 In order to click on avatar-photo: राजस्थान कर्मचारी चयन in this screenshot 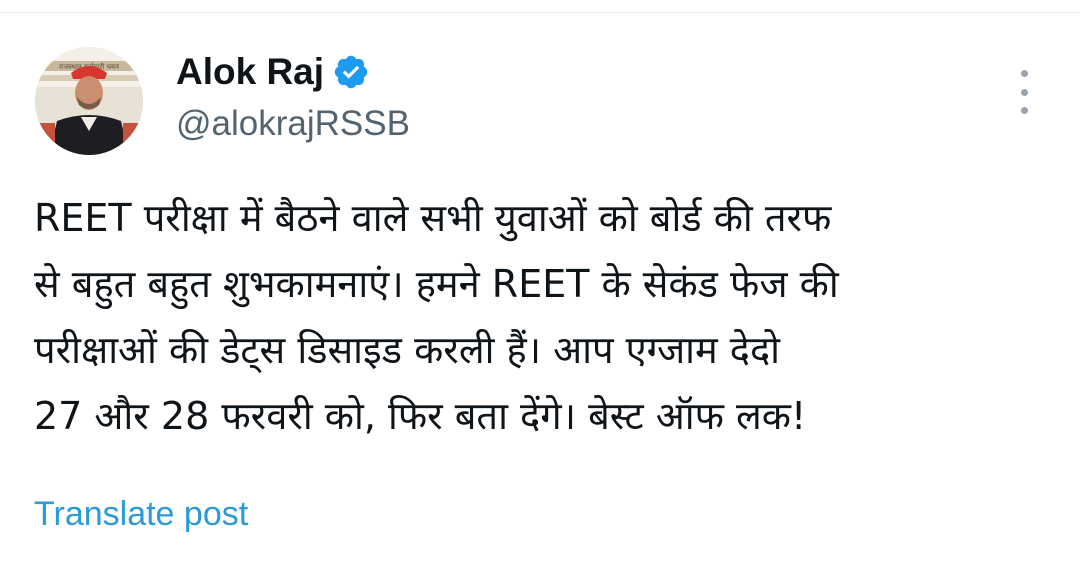, I will do `click(89, 101)`.